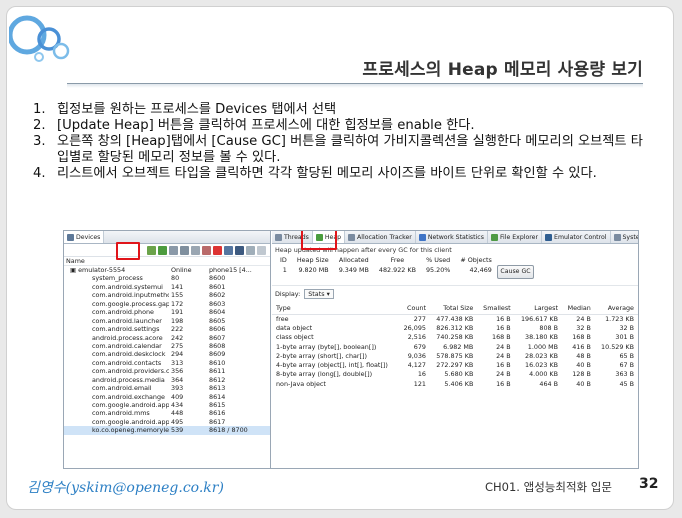 Image resolution: width=682 pixels, height=518 pixels. Describe the element at coordinates (167, 413) in the screenshot. I see `process-row: com.android.mms 448 8616` at that location.